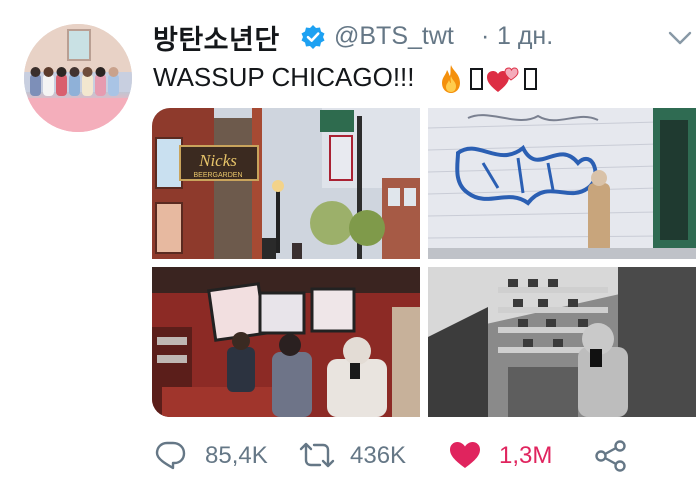 Image resolution: width=696 pixels, height=492 pixels. Describe the element at coordinates (610, 456) in the screenshot. I see `share-icon` at that location.